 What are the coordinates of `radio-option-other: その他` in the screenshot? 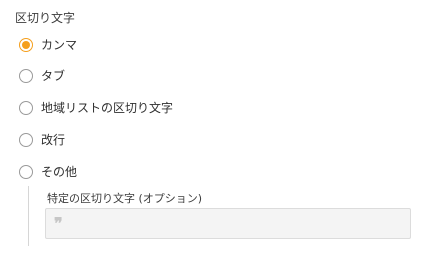 It's located at (48, 172).